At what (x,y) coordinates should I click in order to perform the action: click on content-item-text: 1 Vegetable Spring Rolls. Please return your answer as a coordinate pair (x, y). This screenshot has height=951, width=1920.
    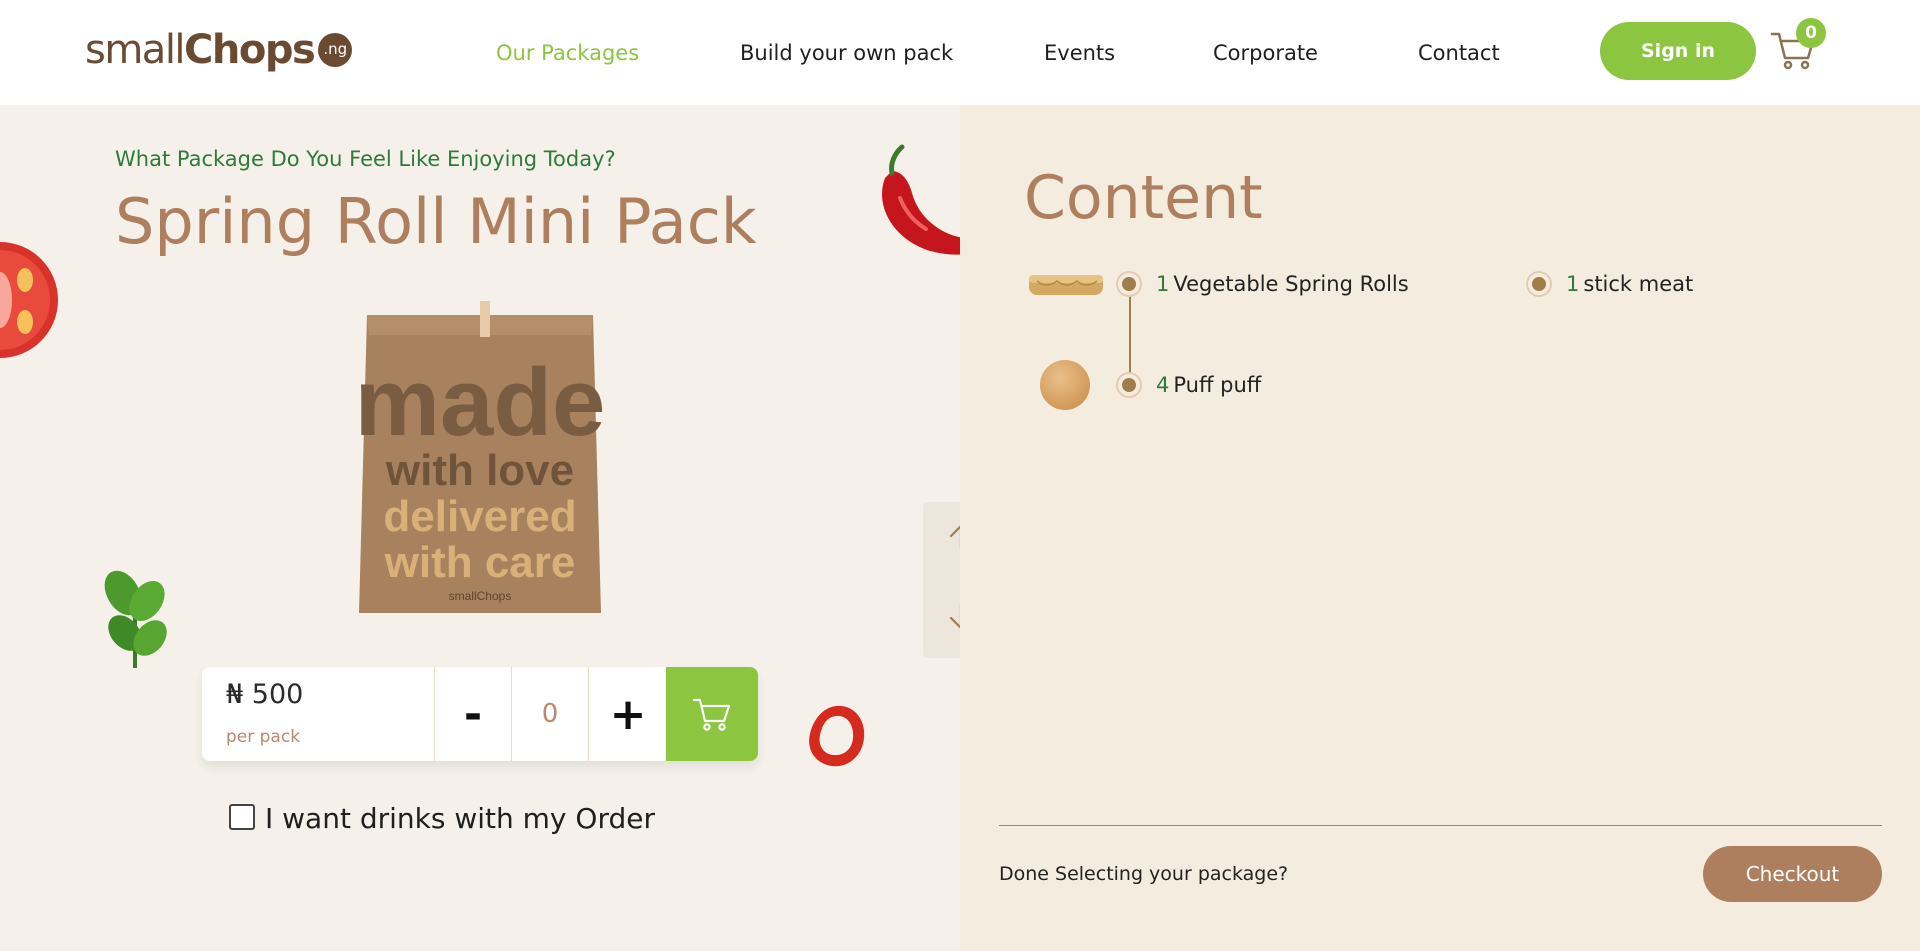
    Looking at the image, I should click on (1282, 284).